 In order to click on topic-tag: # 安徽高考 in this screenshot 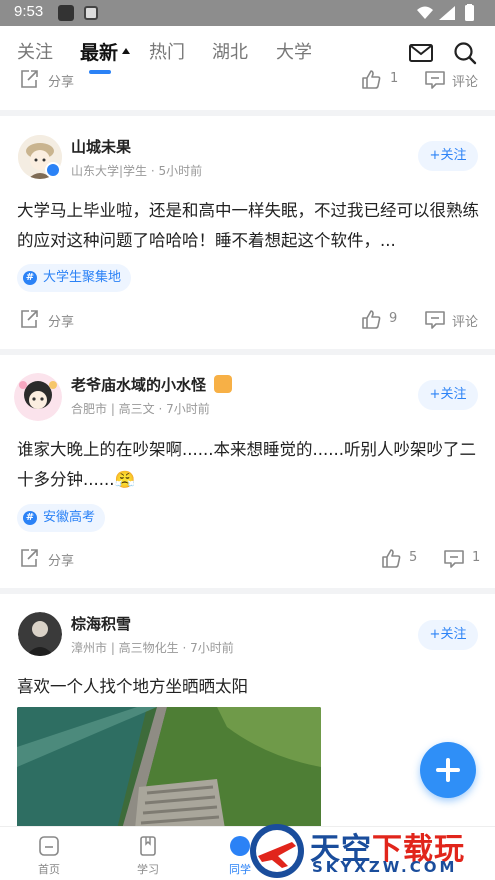, I will do `click(61, 518)`.